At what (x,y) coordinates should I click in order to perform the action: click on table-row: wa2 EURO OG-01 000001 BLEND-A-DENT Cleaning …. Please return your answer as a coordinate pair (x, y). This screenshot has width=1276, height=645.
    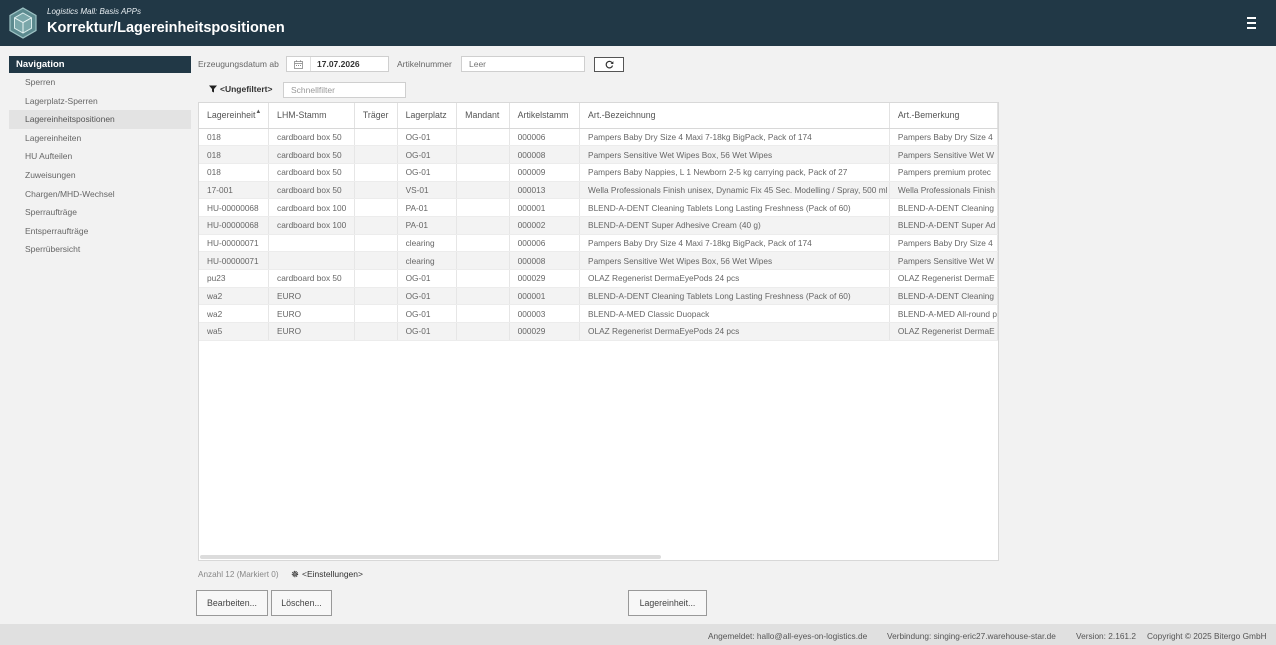
    Looking at the image, I should click on (598, 296).